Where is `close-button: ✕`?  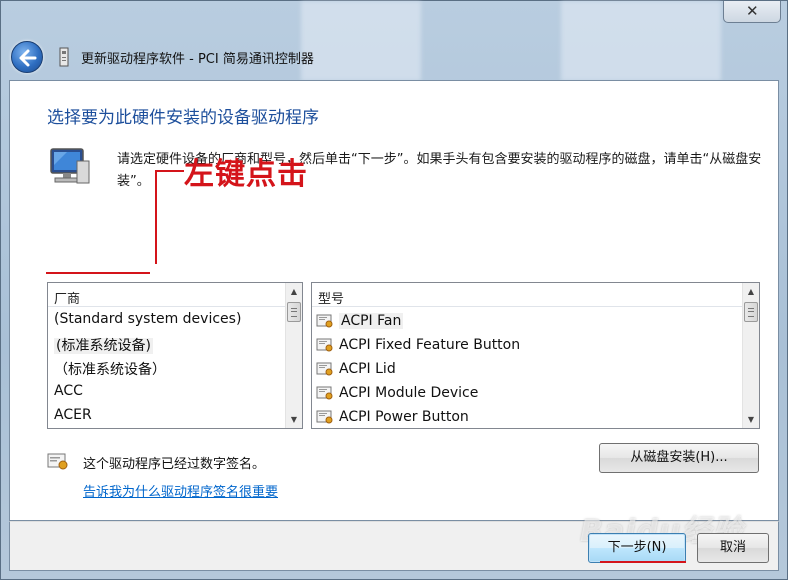
close-button: ✕ is located at coordinates (752, 12).